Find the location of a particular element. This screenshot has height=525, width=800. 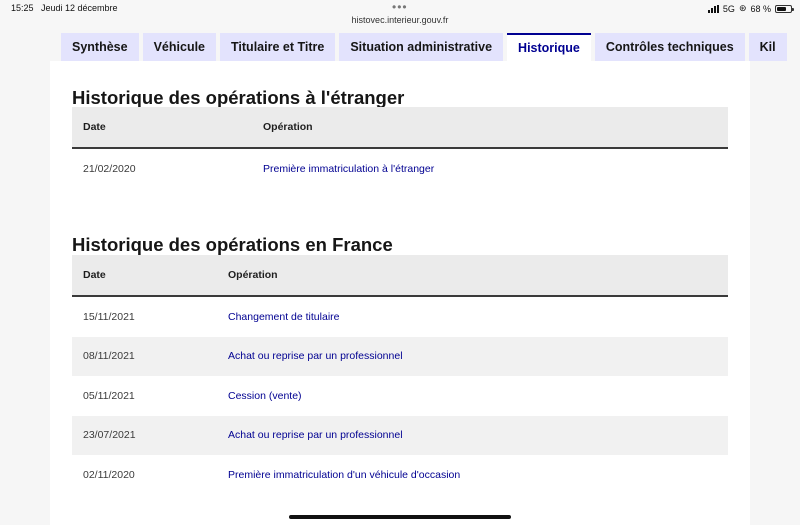

foreign-history-title: Historique des opérations à l'étranger is located at coordinates (238, 97).